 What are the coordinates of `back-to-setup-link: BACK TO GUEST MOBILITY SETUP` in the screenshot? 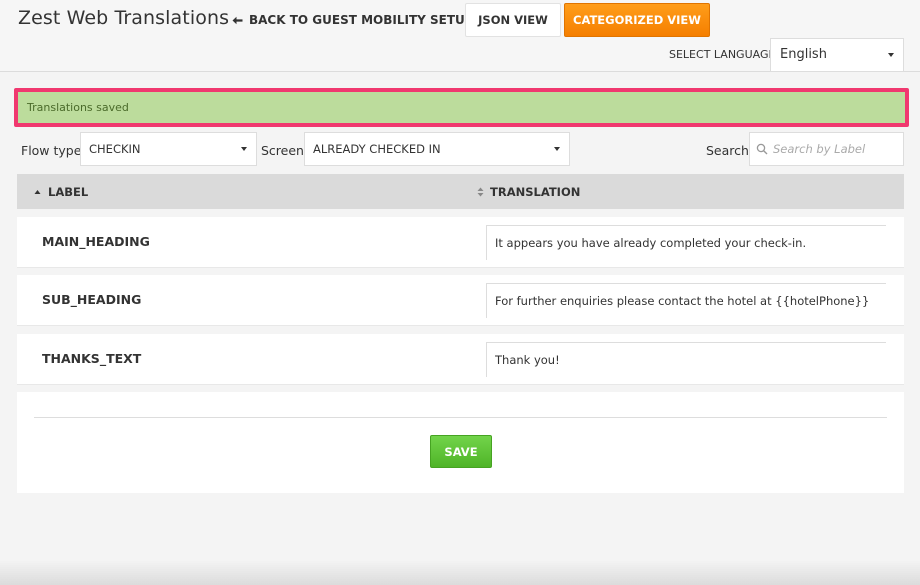 It's located at (353, 20).